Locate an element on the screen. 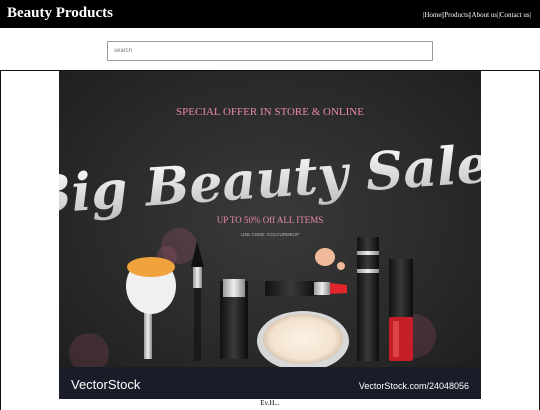 The height and width of the screenshot is (410, 540). banner-code-text: USE CODE: COLOURMEUP is located at coordinates (270, 234).